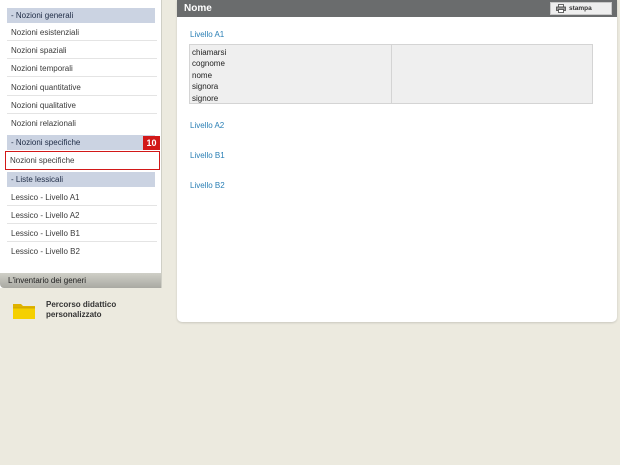  I want to click on sidebar-item-nozioni-esistenziali: Nozioni esistenziali, so click(82, 32).